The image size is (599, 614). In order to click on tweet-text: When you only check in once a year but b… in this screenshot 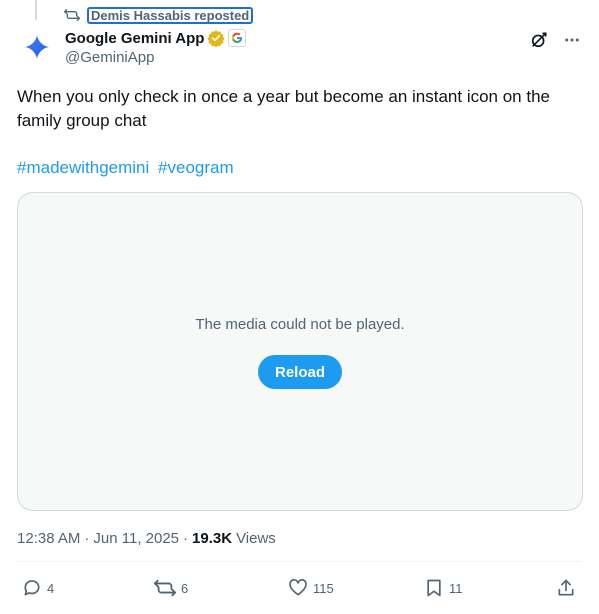, I will do `click(283, 108)`.